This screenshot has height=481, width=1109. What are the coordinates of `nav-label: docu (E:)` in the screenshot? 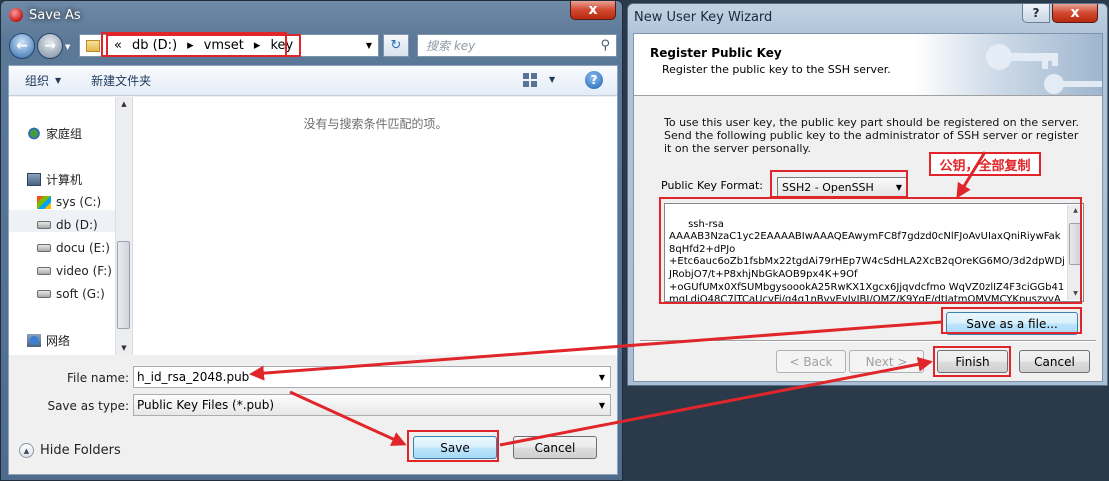 It's located at (83, 248).